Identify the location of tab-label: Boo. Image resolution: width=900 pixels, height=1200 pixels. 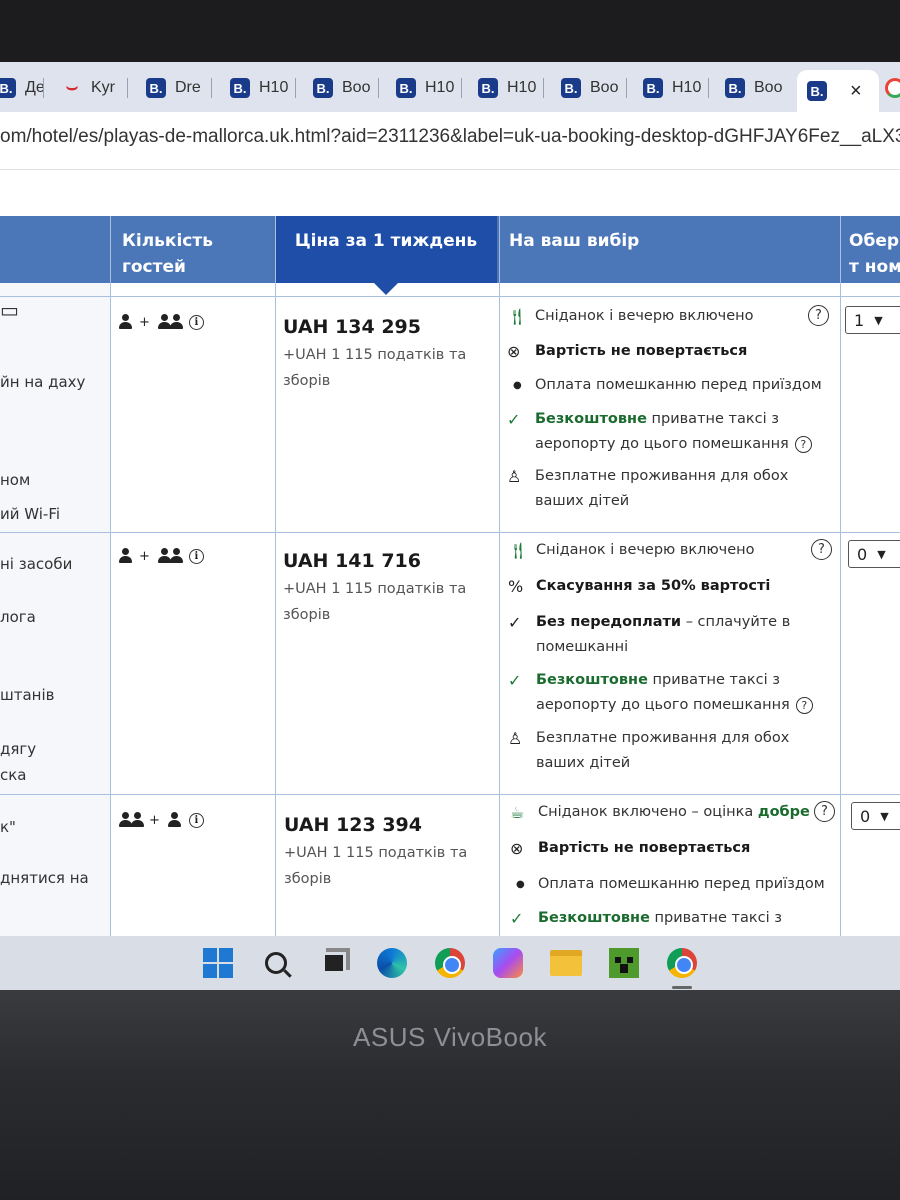
(604, 87).